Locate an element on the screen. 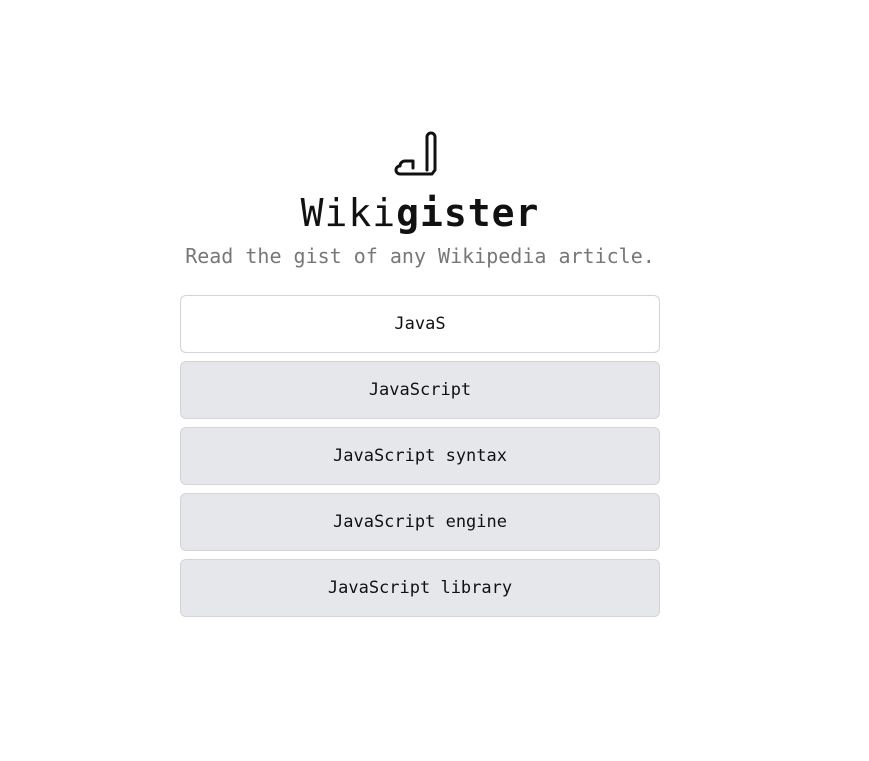  suggestion-item: JavaScript library is located at coordinates (420, 588).